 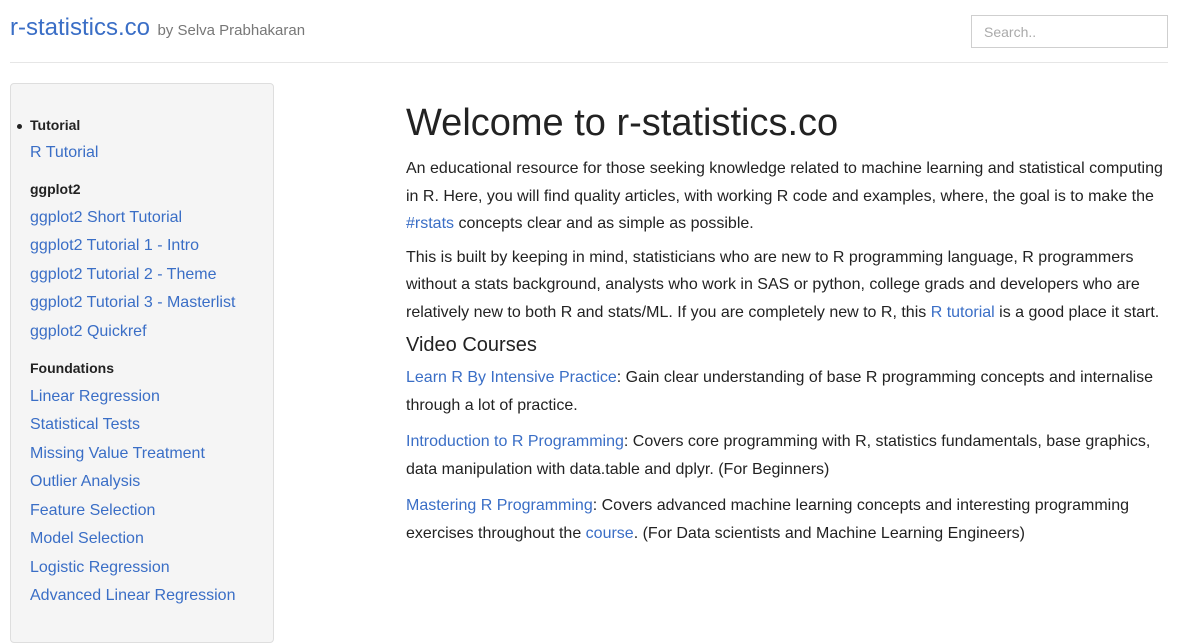 What do you see at coordinates (55, 189) in the screenshot?
I see `sidebar-heading-ggplot2: ggplot2` at bounding box center [55, 189].